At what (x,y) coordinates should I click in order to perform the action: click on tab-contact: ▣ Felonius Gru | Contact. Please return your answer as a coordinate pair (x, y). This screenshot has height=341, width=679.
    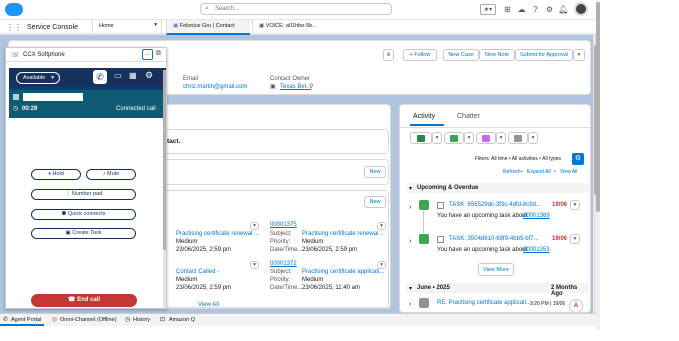
    Looking at the image, I should click on (208, 27).